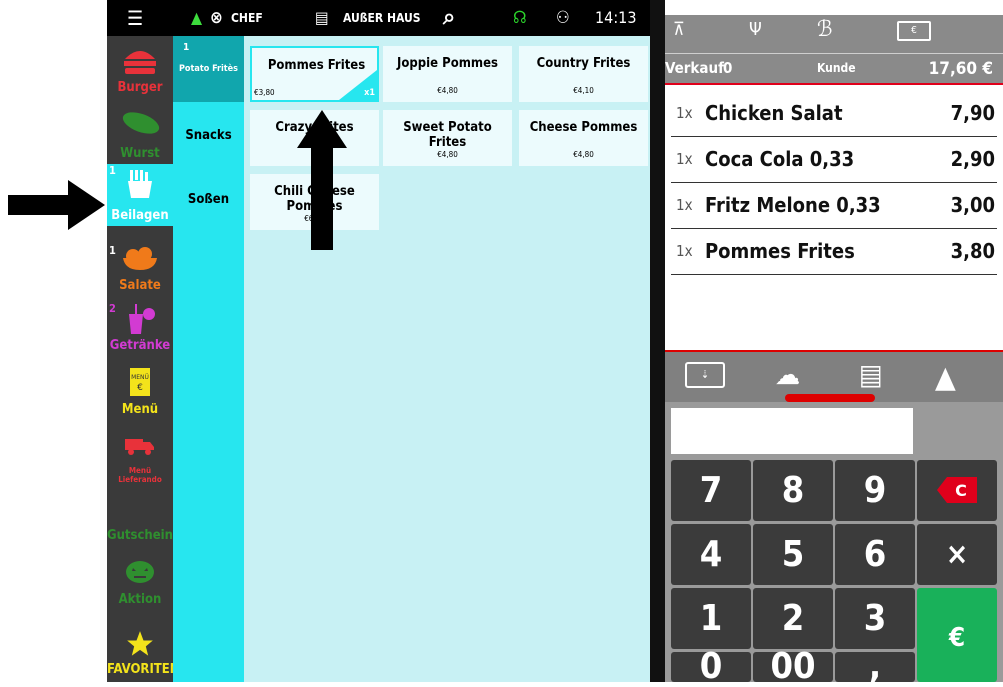  Describe the element at coordinates (834, 49) in the screenshot. I see `order-header: ⊼ Ψ ℬ € Verkauf 0 Kunde 17,60 €` at that location.